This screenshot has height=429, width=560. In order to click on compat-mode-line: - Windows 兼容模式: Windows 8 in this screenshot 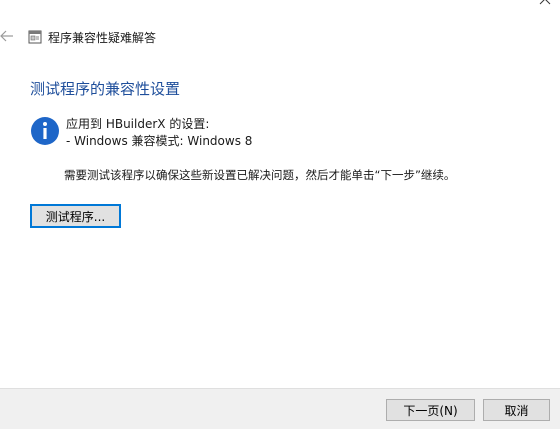, I will do `click(159, 141)`.